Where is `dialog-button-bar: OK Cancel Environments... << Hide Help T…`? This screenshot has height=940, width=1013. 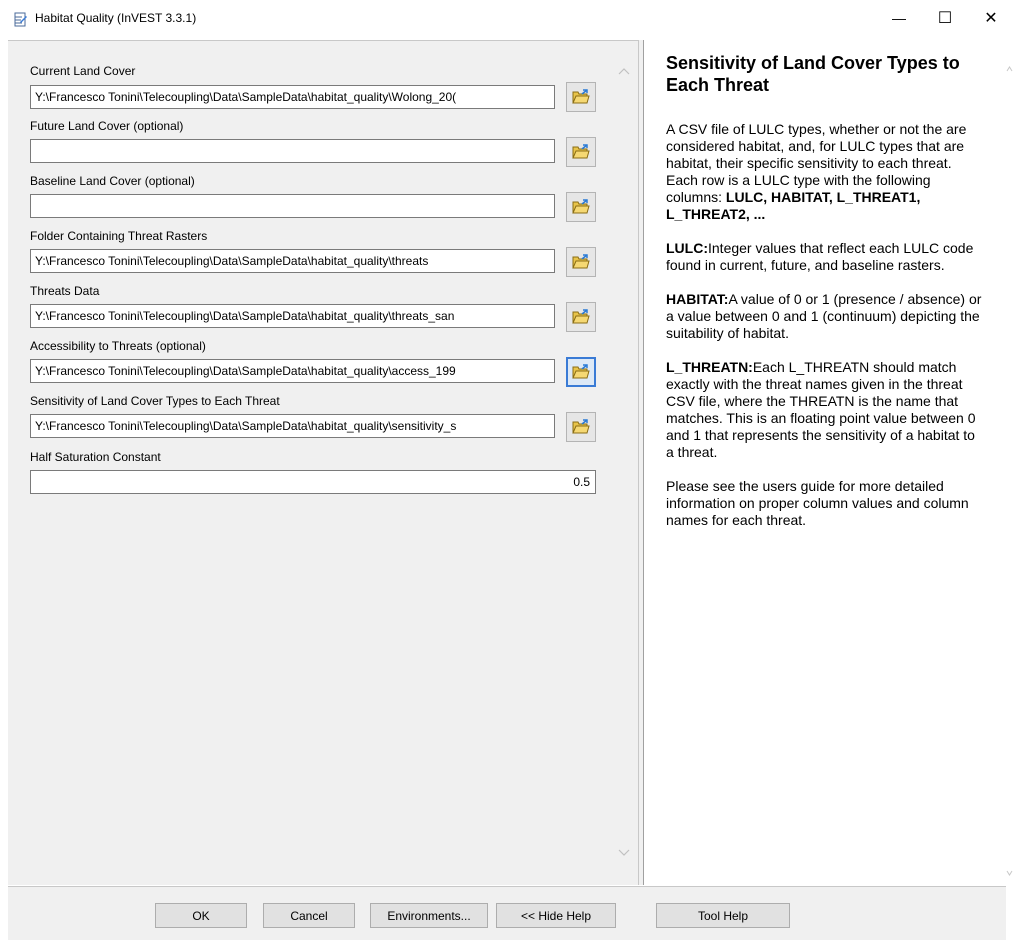
dialog-button-bar: OK Cancel Environments... << Hide Help T… is located at coordinates (507, 913).